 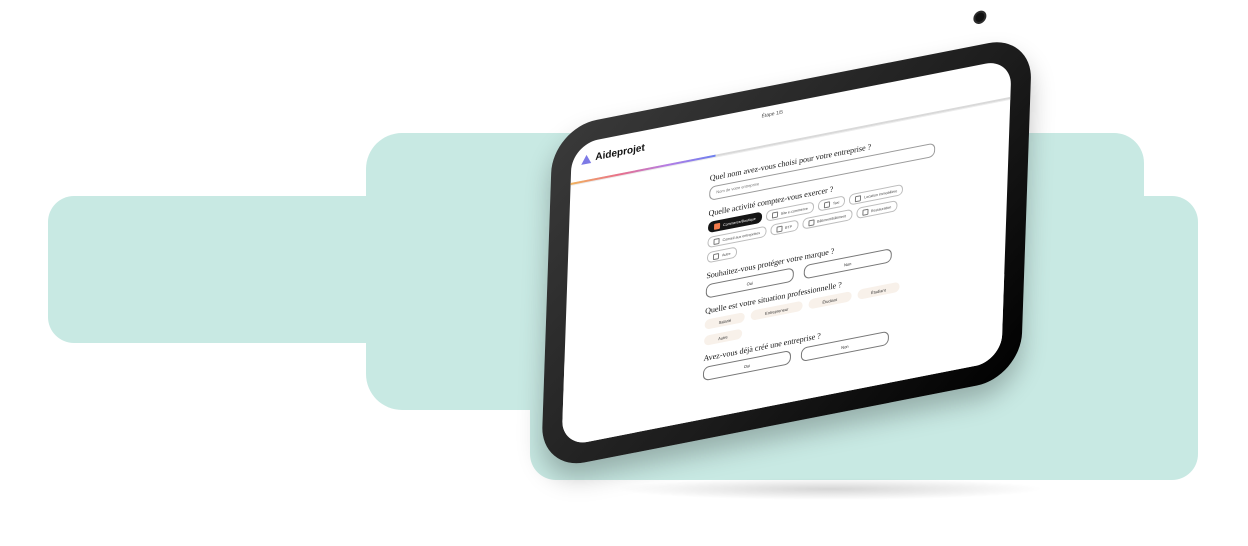 I want to click on activity-option-label: Restauration, so click(x=881, y=208).